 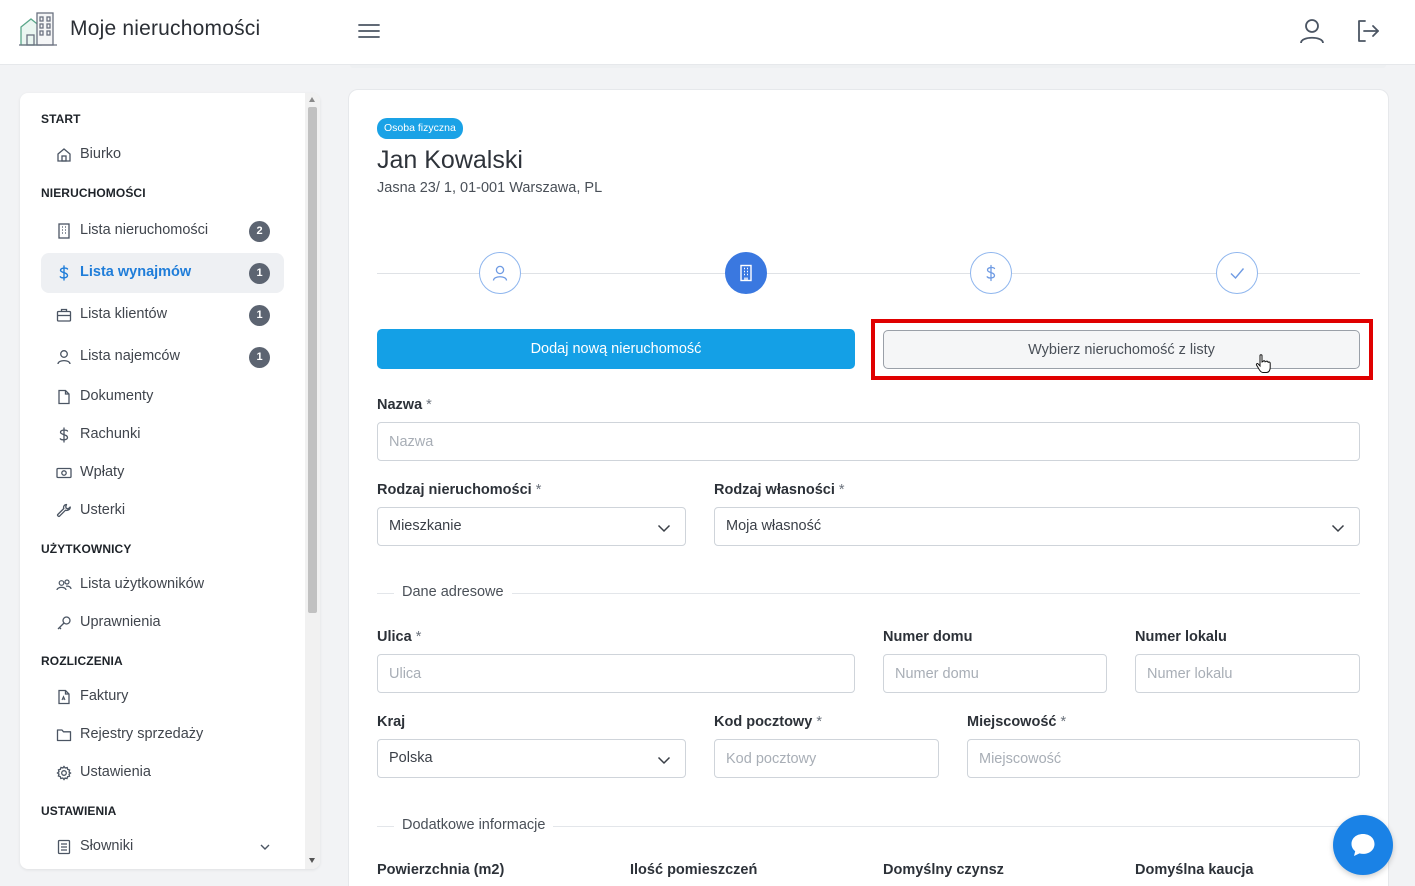 I want to click on user-profile-icon, so click(x=1312, y=31).